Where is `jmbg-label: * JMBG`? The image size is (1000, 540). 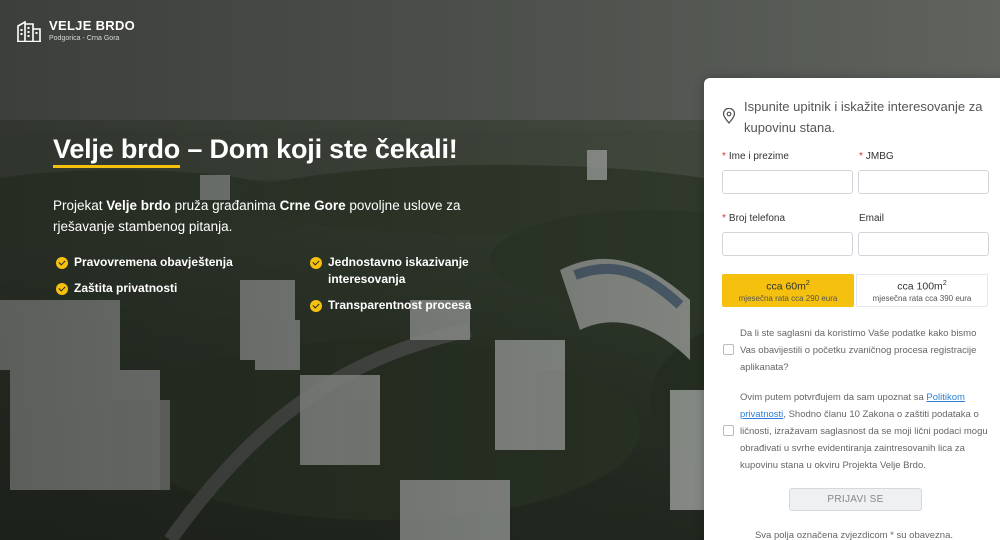 jmbg-label: * JMBG is located at coordinates (876, 156).